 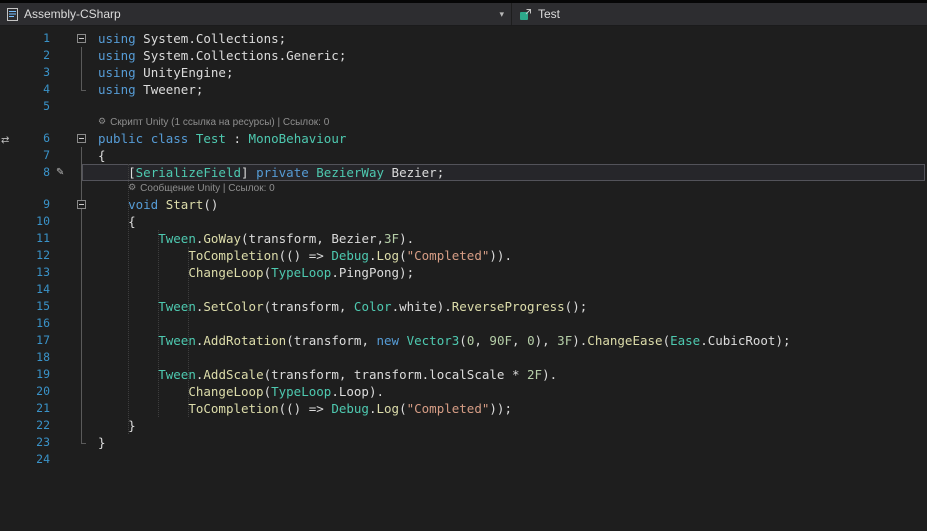 What do you see at coordinates (43, 374) in the screenshot?
I see `line-number: 19` at bounding box center [43, 374].